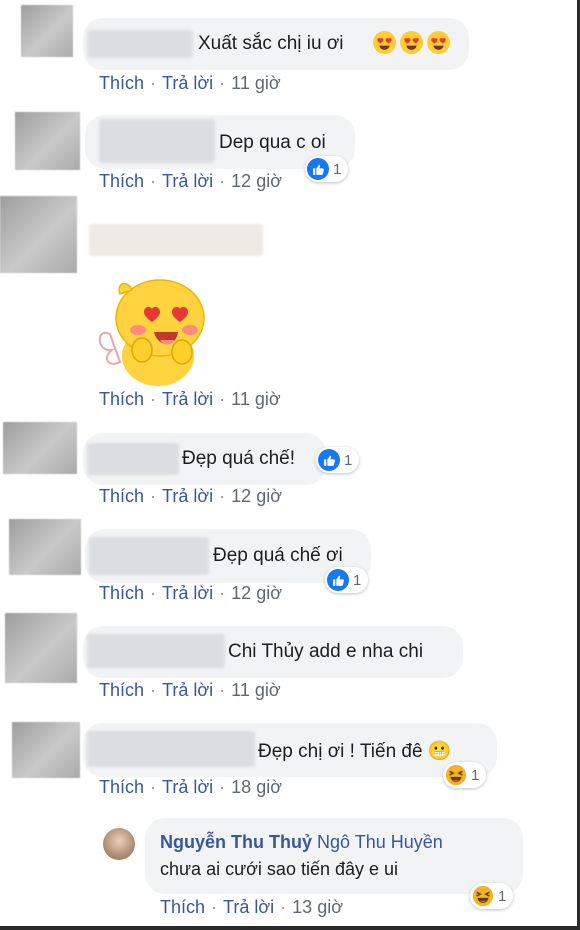 The image size is (580, 930). Describe the element at coordinates (290, 928) in the screenshot. I see `window-border-bottom` at that location.